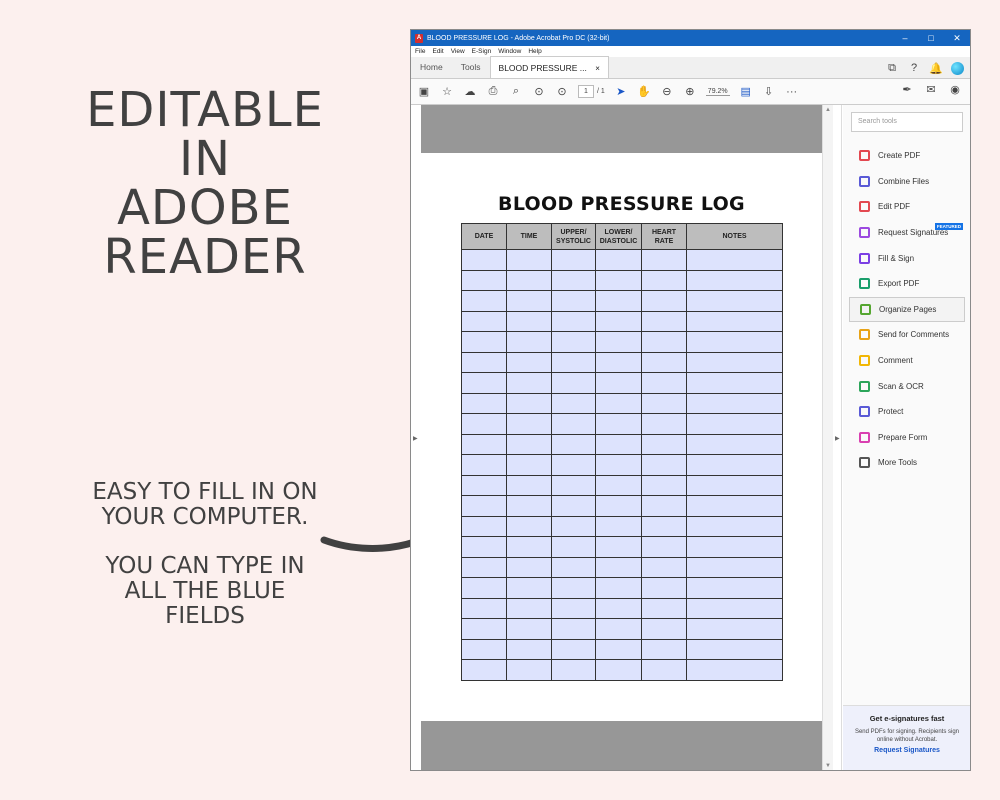 This screenshot has height=800, width=1000. I want to click on scroll-down-icon: ▼, so click(828, 766).